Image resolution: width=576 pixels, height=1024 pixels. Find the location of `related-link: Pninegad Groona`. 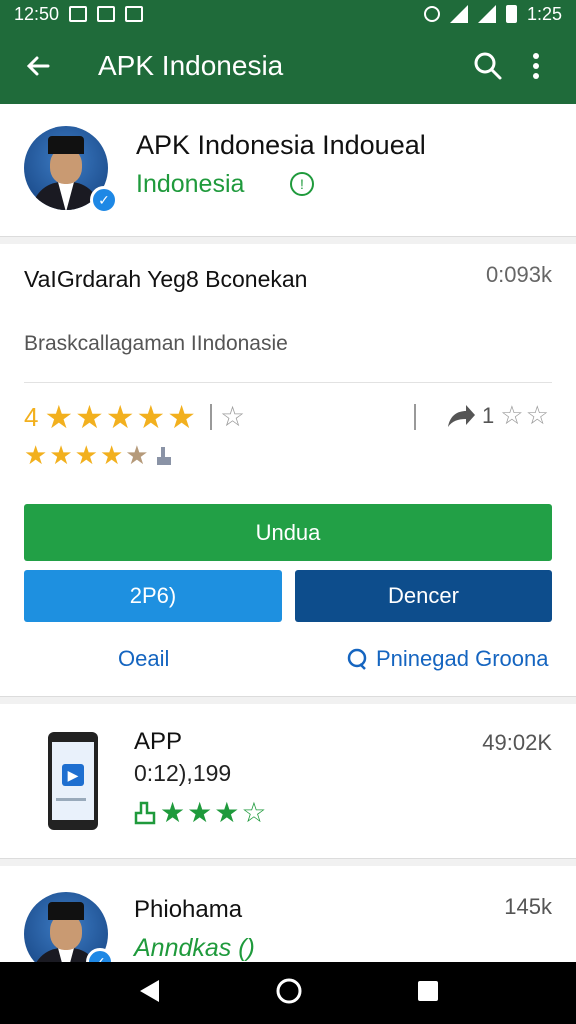

related-link: Pninegad Groona is located at coordinates (447, 659).